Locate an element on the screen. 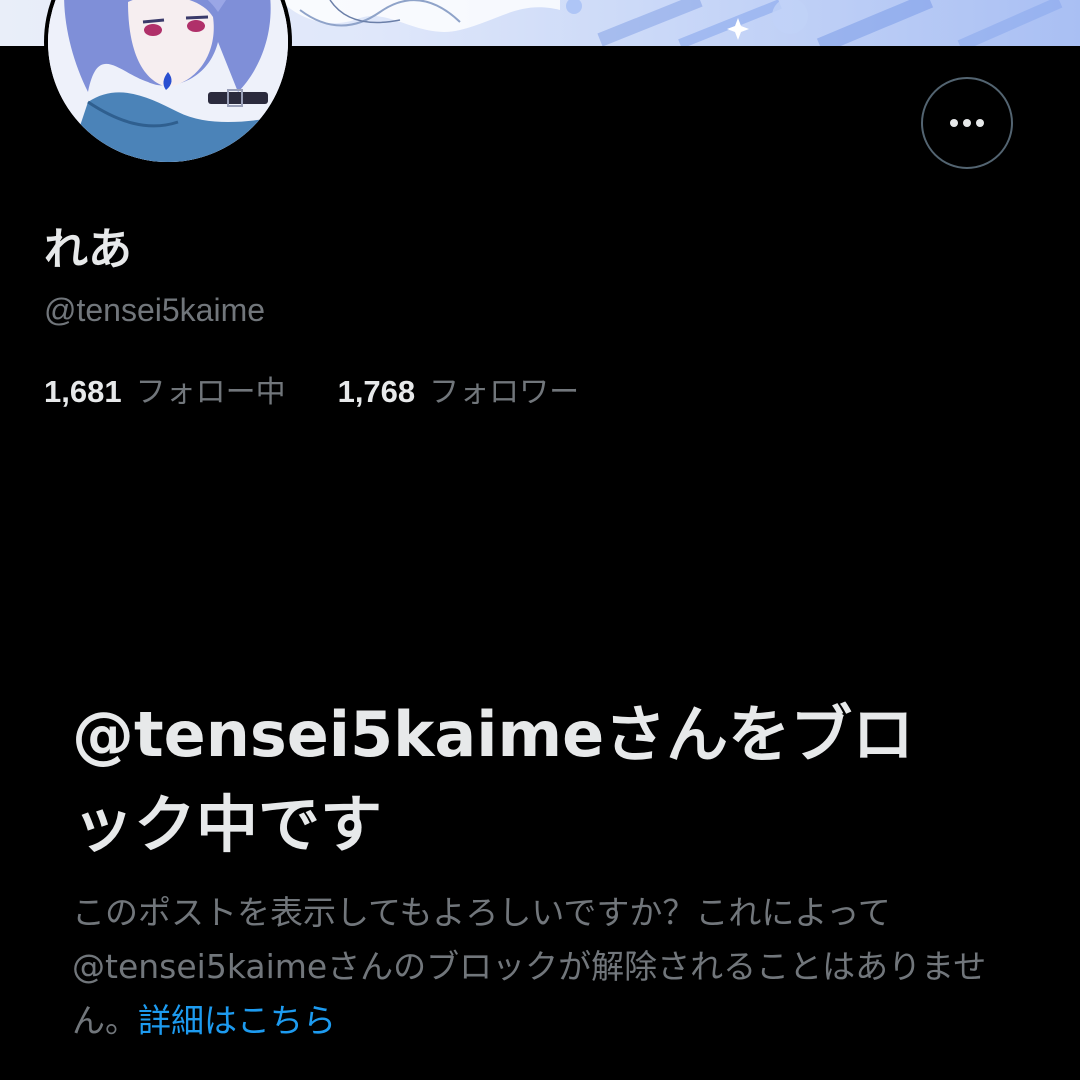 This screenshot has height=1080, width=1080. display-name: れあ is located at coordinates (88, 249).